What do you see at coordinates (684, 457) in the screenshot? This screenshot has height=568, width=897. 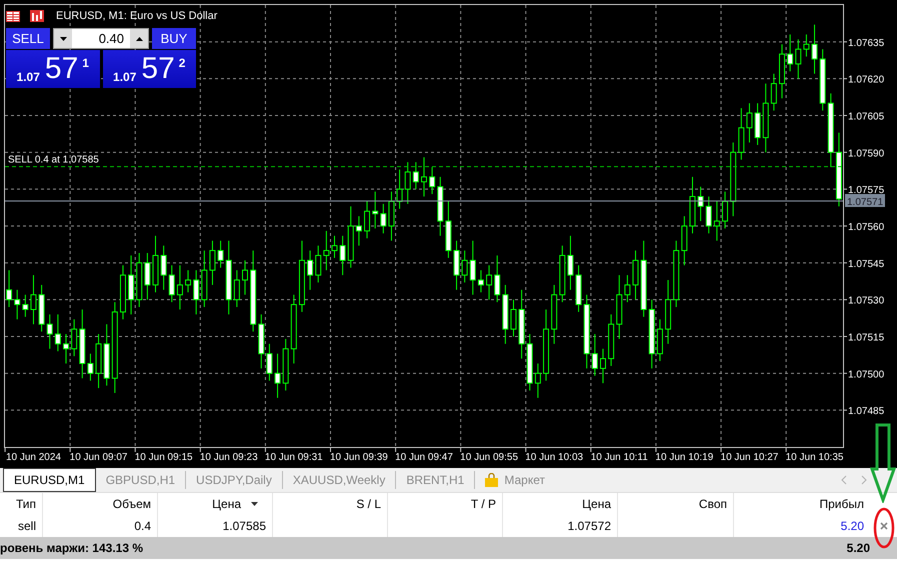 I see `time-label: 10 Jun 10:19` at bounding box center [684, 457].